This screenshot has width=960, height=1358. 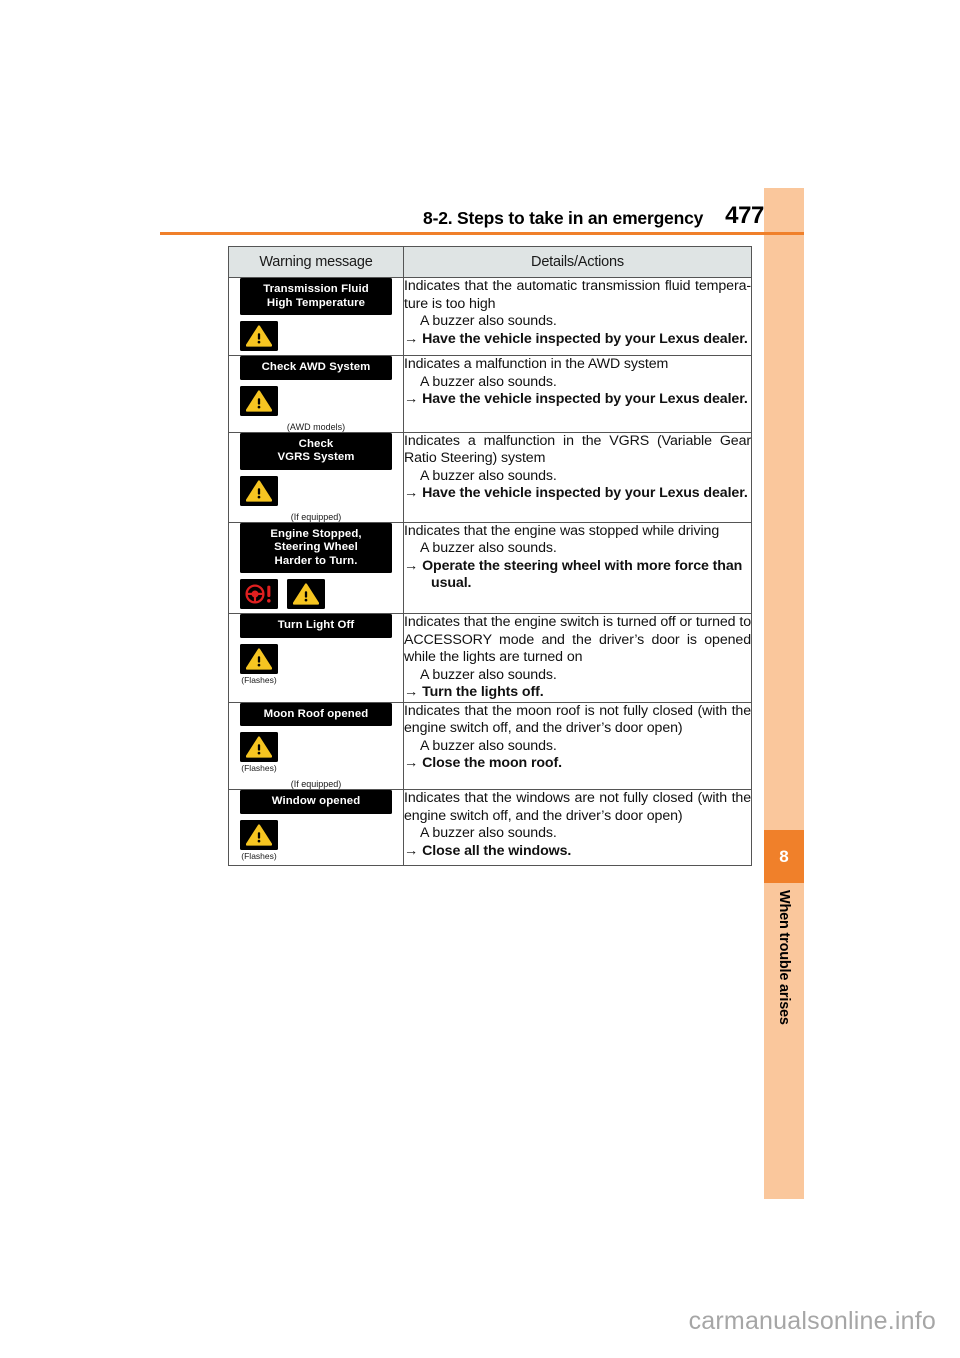 I want to click on display-panel-line: Transmission Fluid, so click(x=316, y=289).